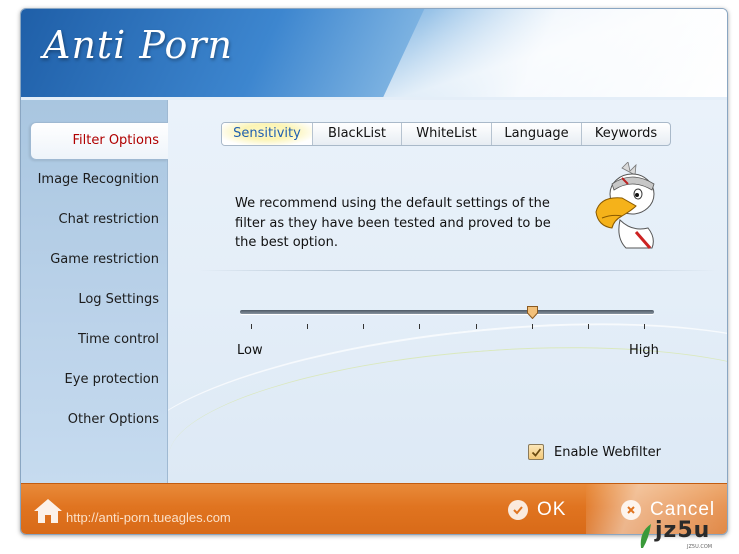  What do you see at coordinates (625, 205) in the screenshot?
I see `eagle-mascot-icon` at bounding box center [625, 205].